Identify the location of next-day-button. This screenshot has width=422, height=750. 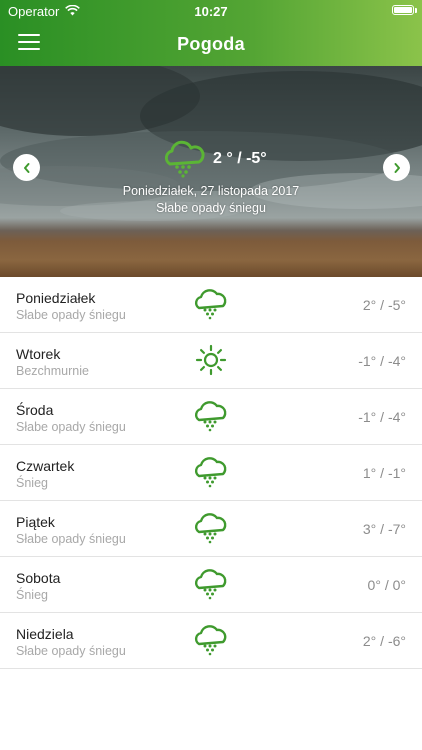
(396, 167).